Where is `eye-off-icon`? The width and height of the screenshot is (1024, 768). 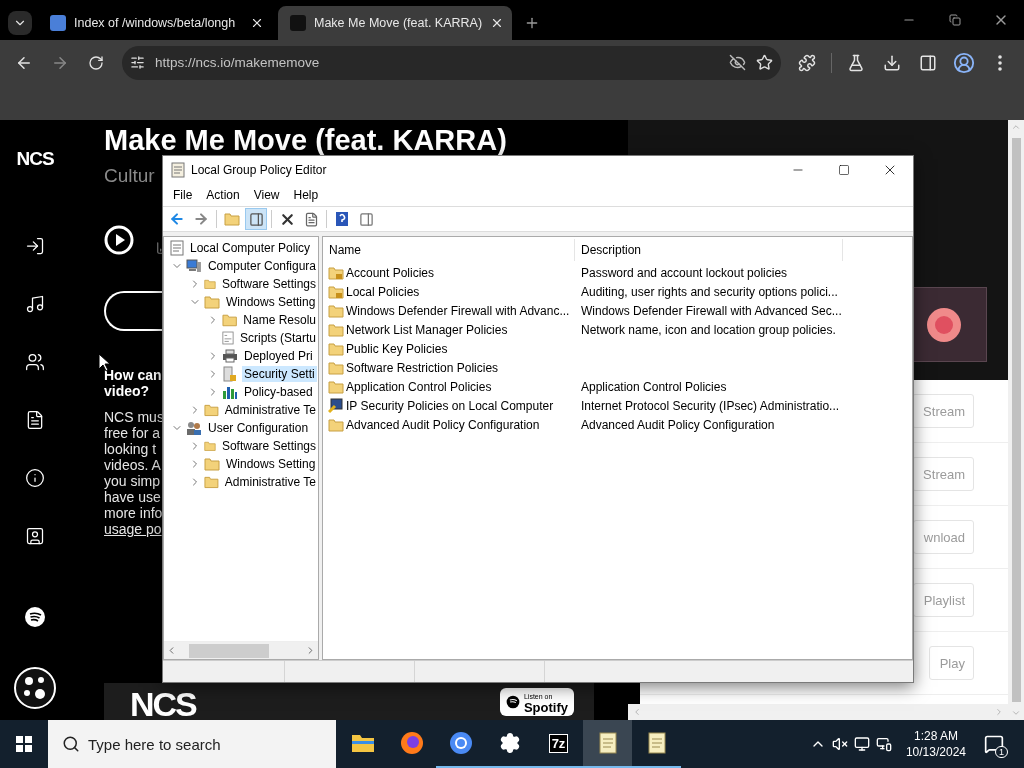
eye-off-icon is located at coordinates (737, 62).